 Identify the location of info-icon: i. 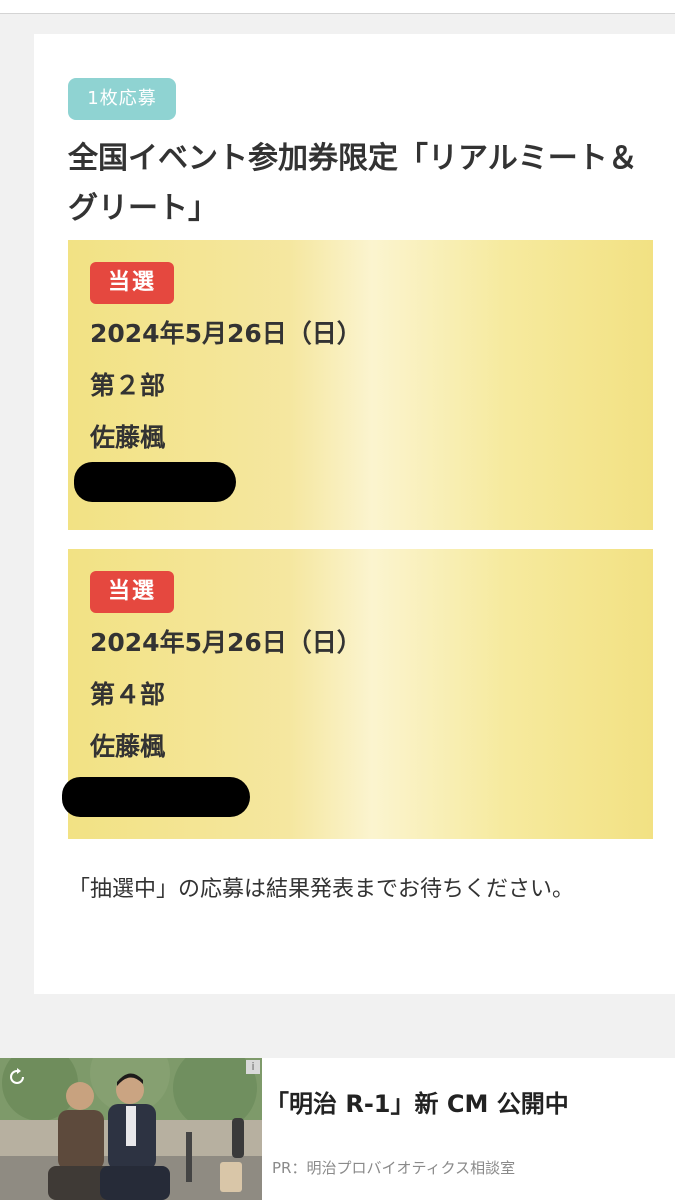
(253, 1067).